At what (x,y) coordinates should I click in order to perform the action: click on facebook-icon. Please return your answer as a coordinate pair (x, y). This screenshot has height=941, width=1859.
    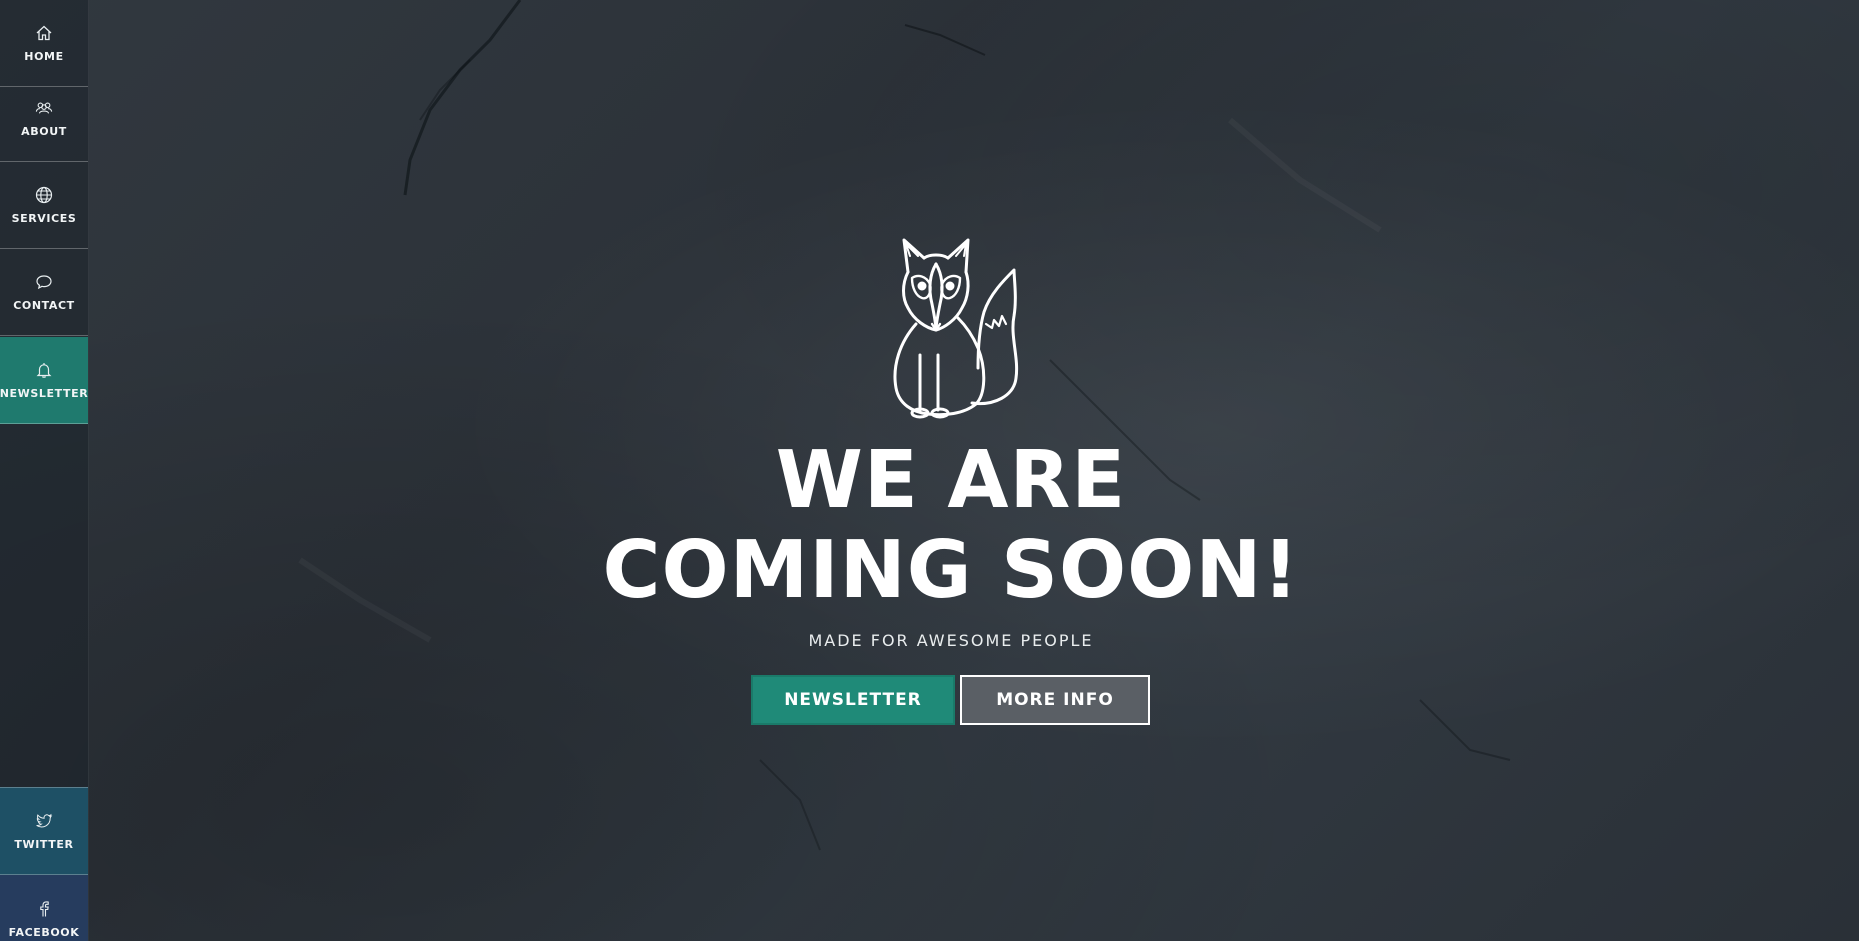
    Looking at the image, I should click on (44, 908).